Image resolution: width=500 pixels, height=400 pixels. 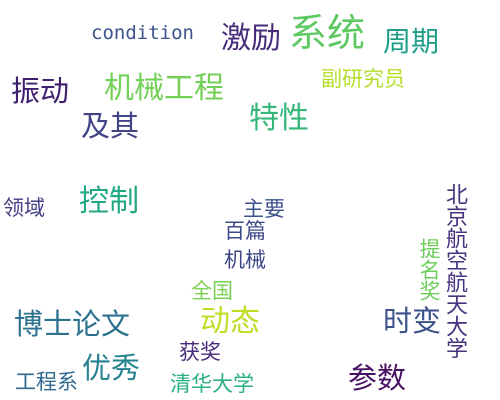 What do you see at coordinates (251, 38) in the screenshot?
I see `word-jili: 激励` at bounding box center [251, 38].